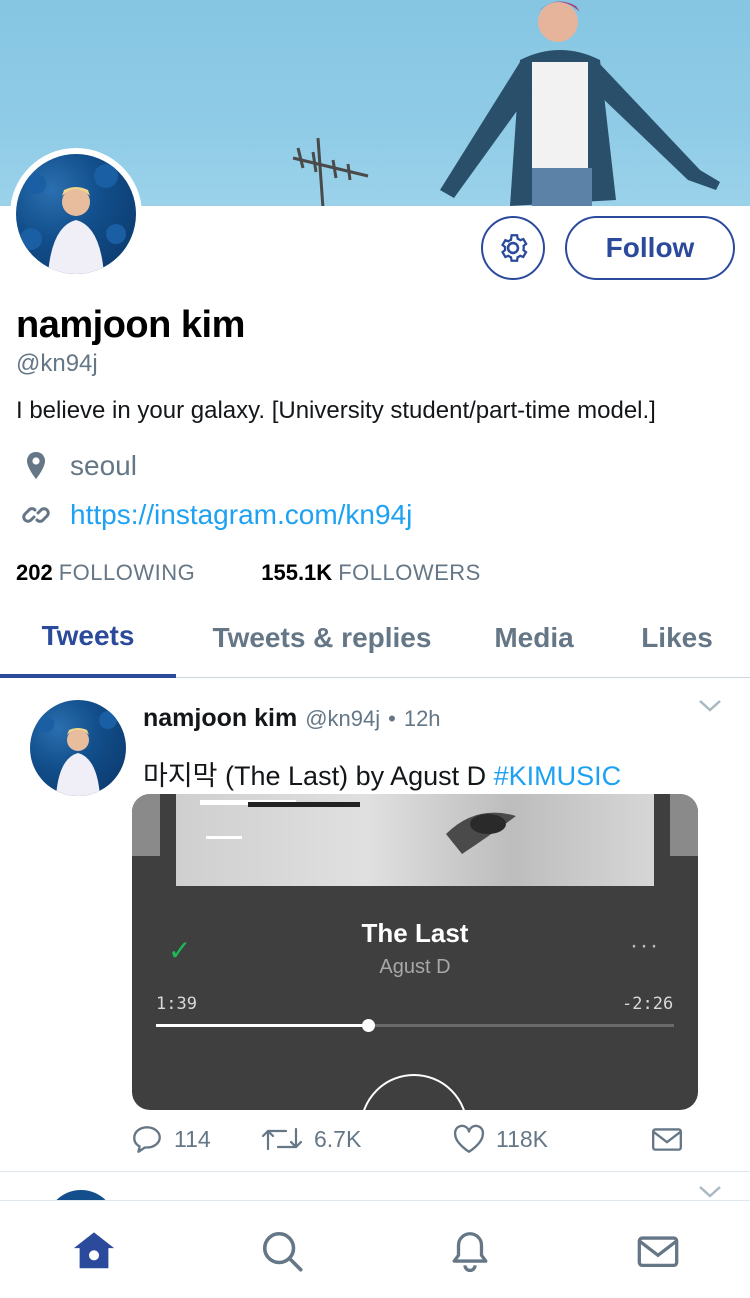  I want to click on tab-media: Media, so click(534, 638).